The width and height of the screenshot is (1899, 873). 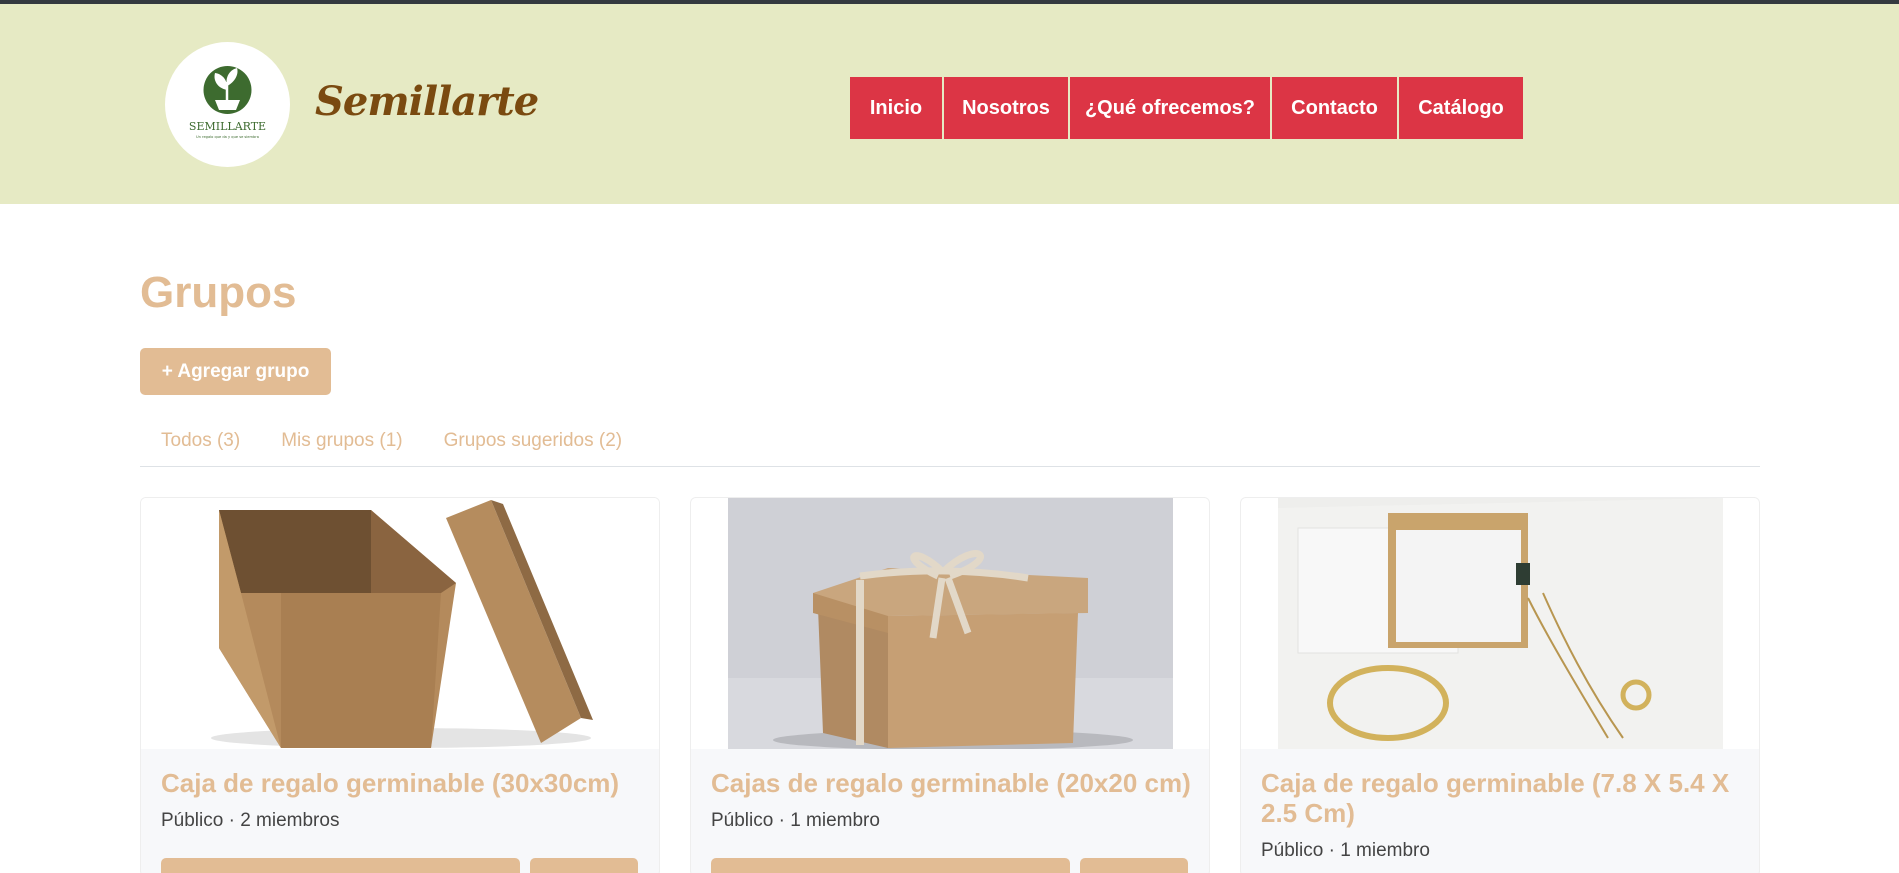 I want to click on open-kraft-box-icon, so click(x=400, y=623).